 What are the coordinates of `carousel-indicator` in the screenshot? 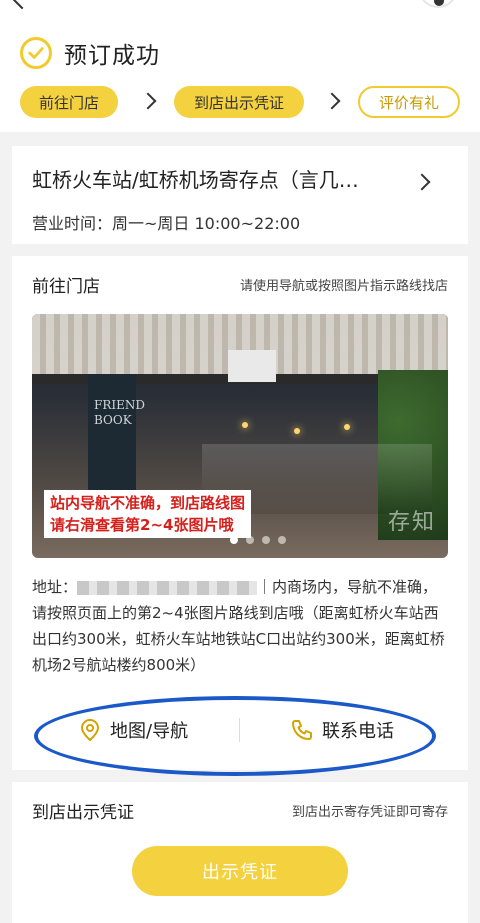 It's located at (258, 540).